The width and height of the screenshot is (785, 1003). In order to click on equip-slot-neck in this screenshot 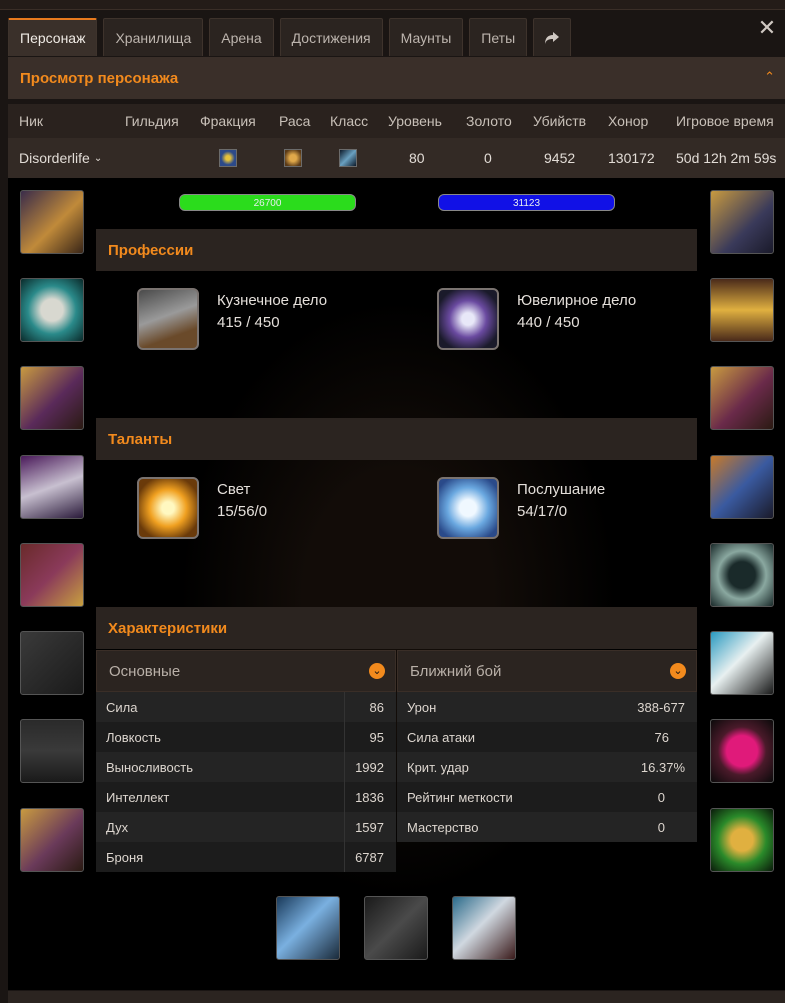, I will do `click(52, 310)`.